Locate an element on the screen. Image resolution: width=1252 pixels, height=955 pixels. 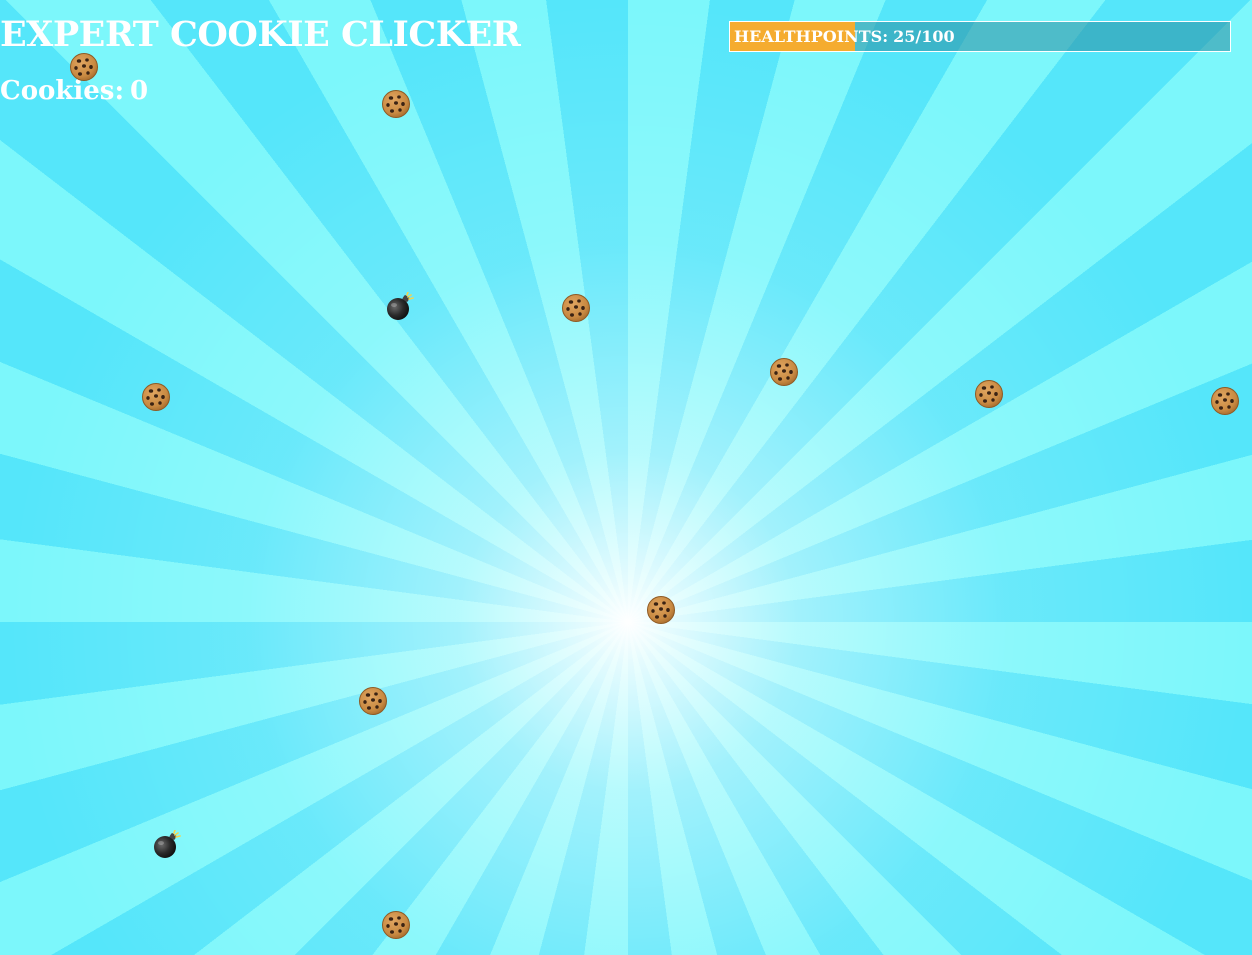
game-title: EXPERT COOKIE CLICKER is located at coordinates (260, 34).